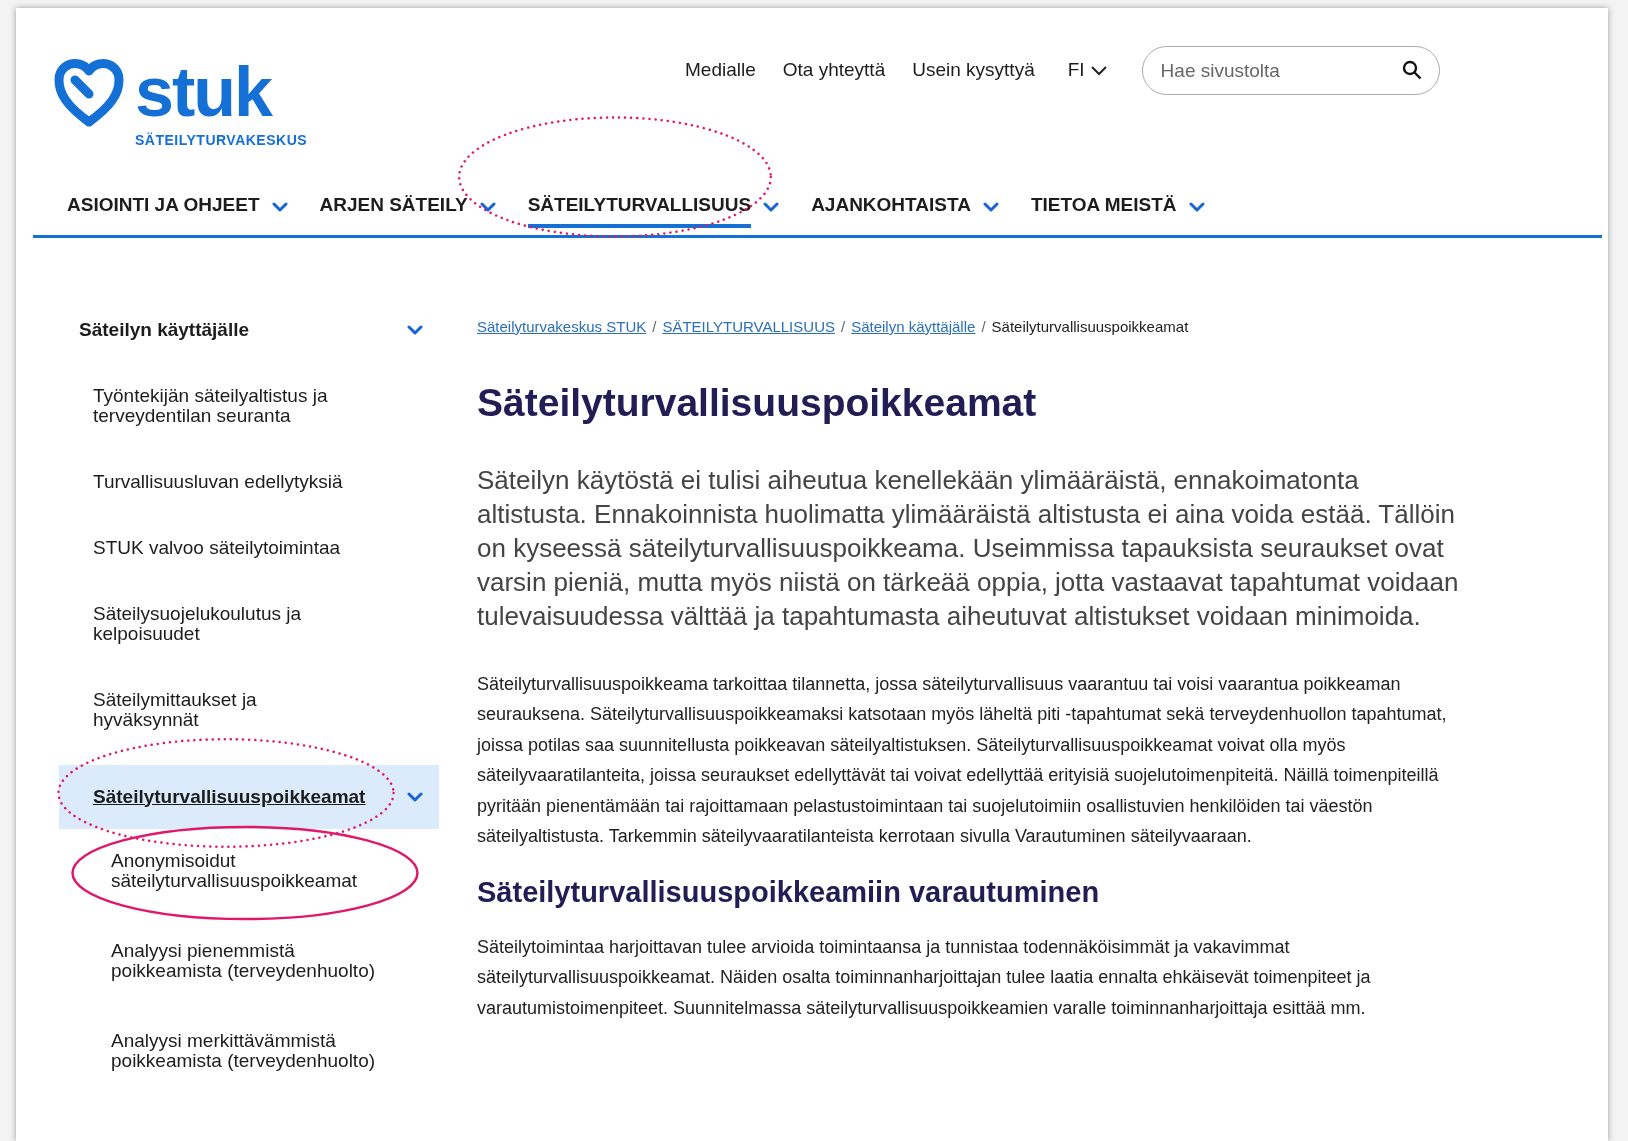 This screenshot has width=1628, height=1141. Describe the element at coordinates (891, 206) in the screenshot. I see `main-nav-tab: AJANKOHTAISTA` at that location.